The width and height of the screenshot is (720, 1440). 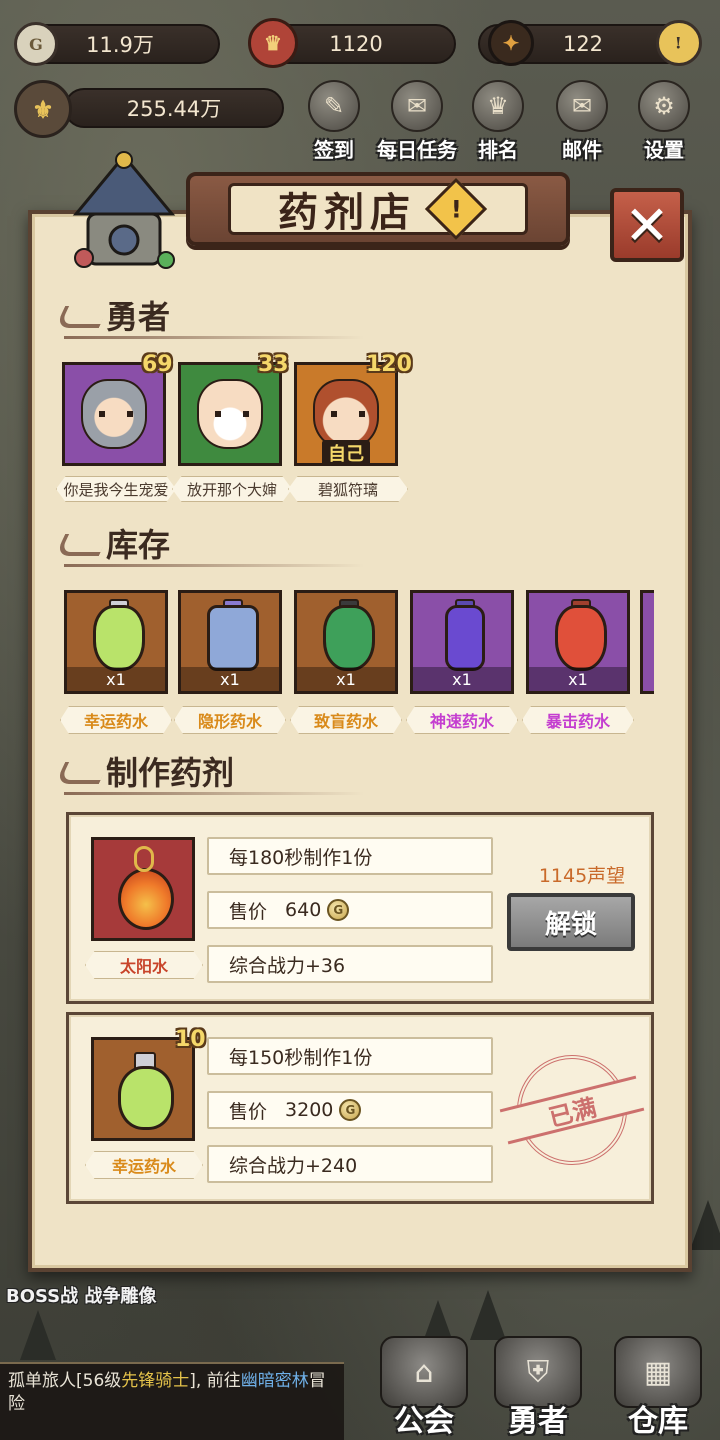 I want to click on full-stamp: 已满, so click(x=572, y=1110).